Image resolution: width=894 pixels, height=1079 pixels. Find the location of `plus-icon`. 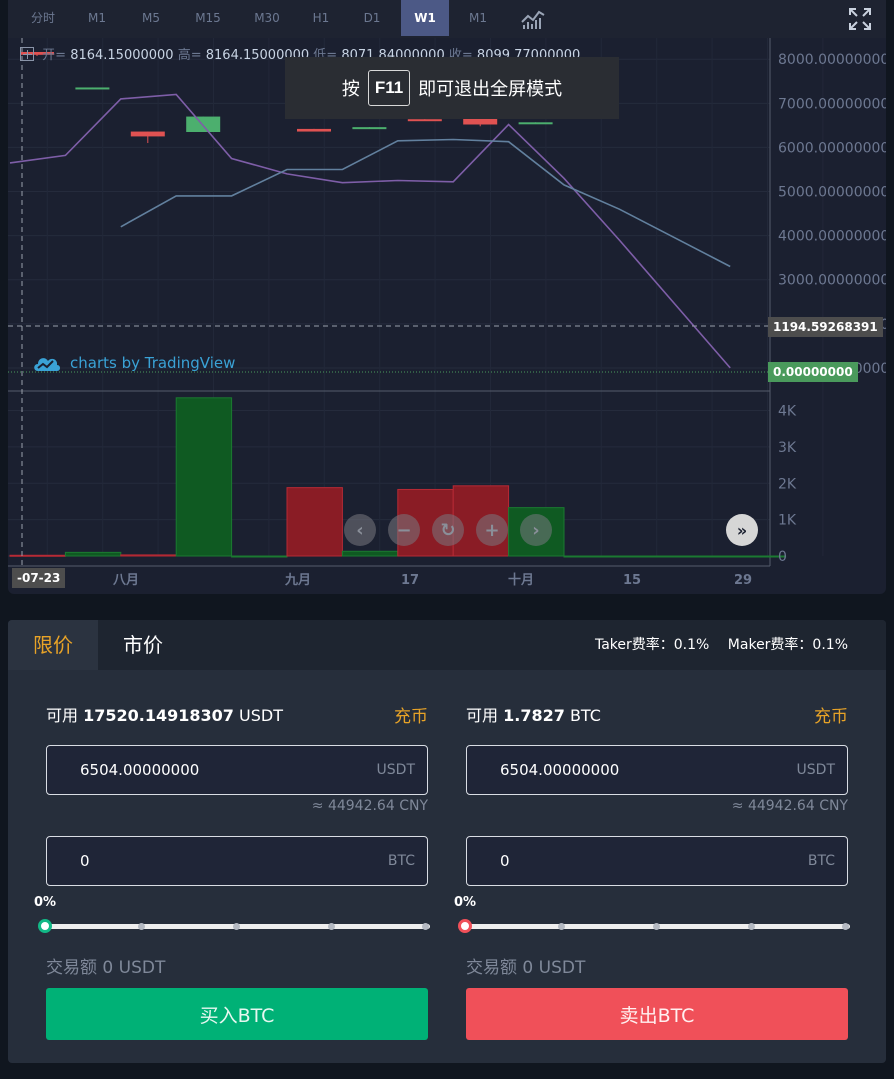

plus-icon is located at coordinates (27, 54).